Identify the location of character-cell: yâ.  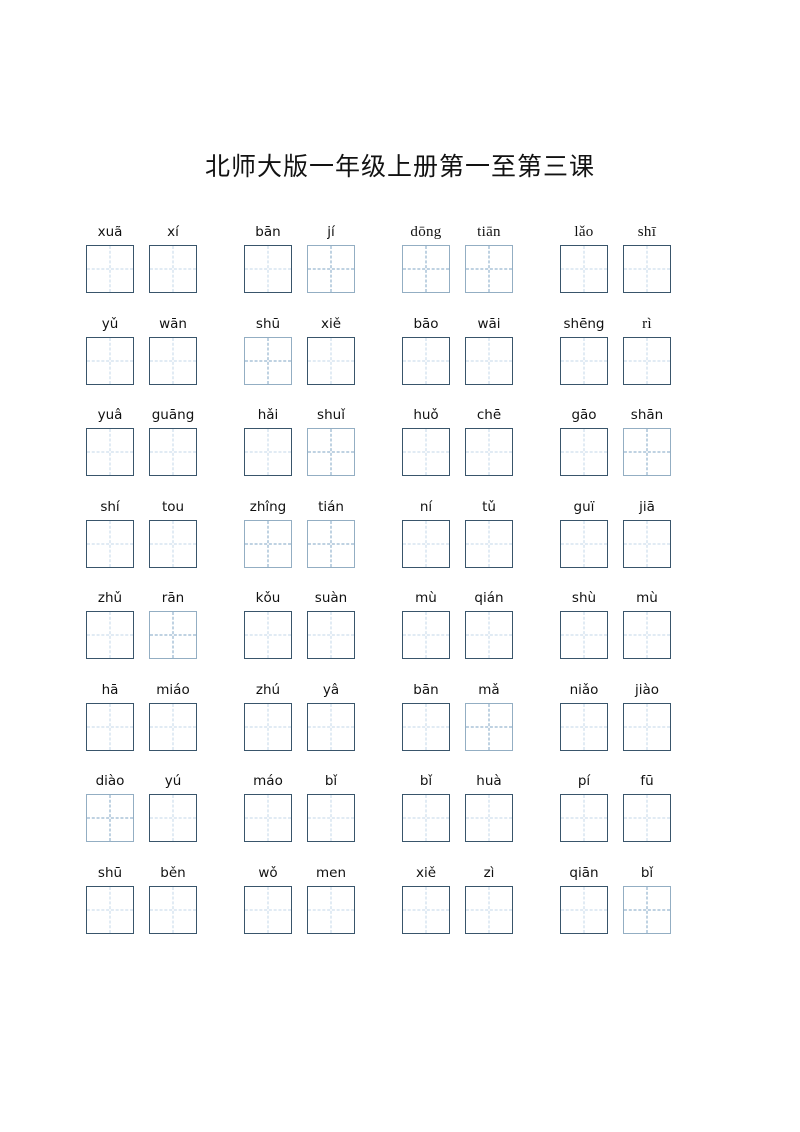
(331, 714).